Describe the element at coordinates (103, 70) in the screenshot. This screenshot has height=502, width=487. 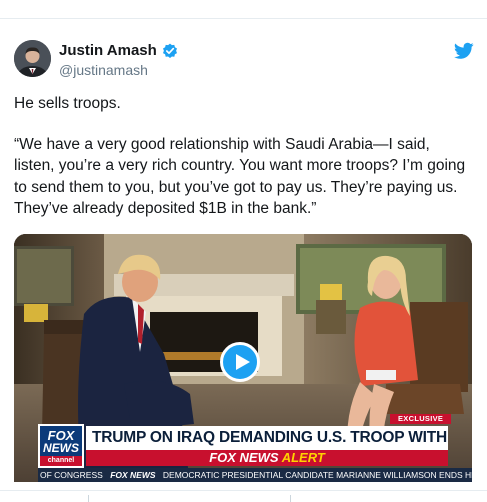
I see `author-handle: @justinamash` at that location.